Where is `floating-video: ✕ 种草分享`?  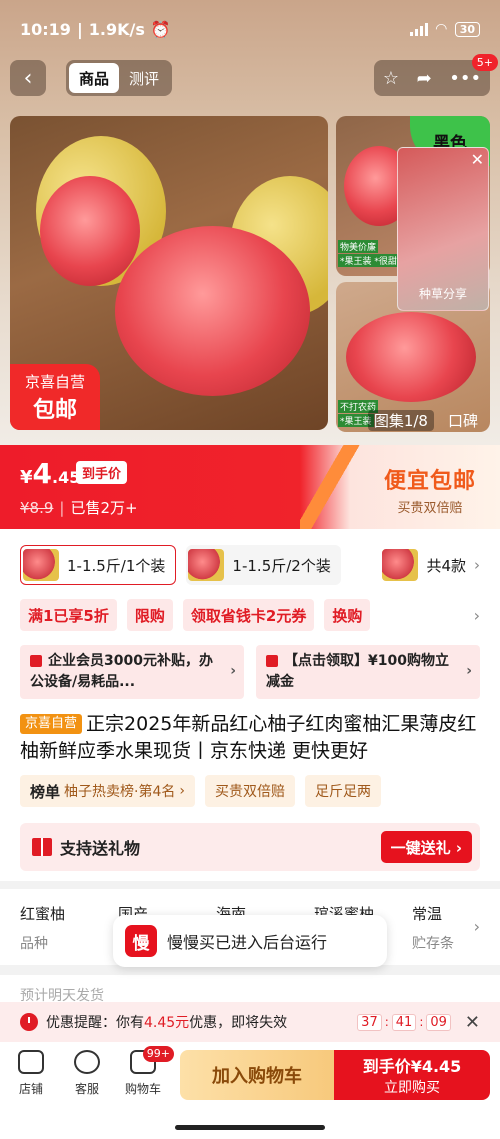 floating-video: ✕ 种草分享 is located at coordinates (443, 229).